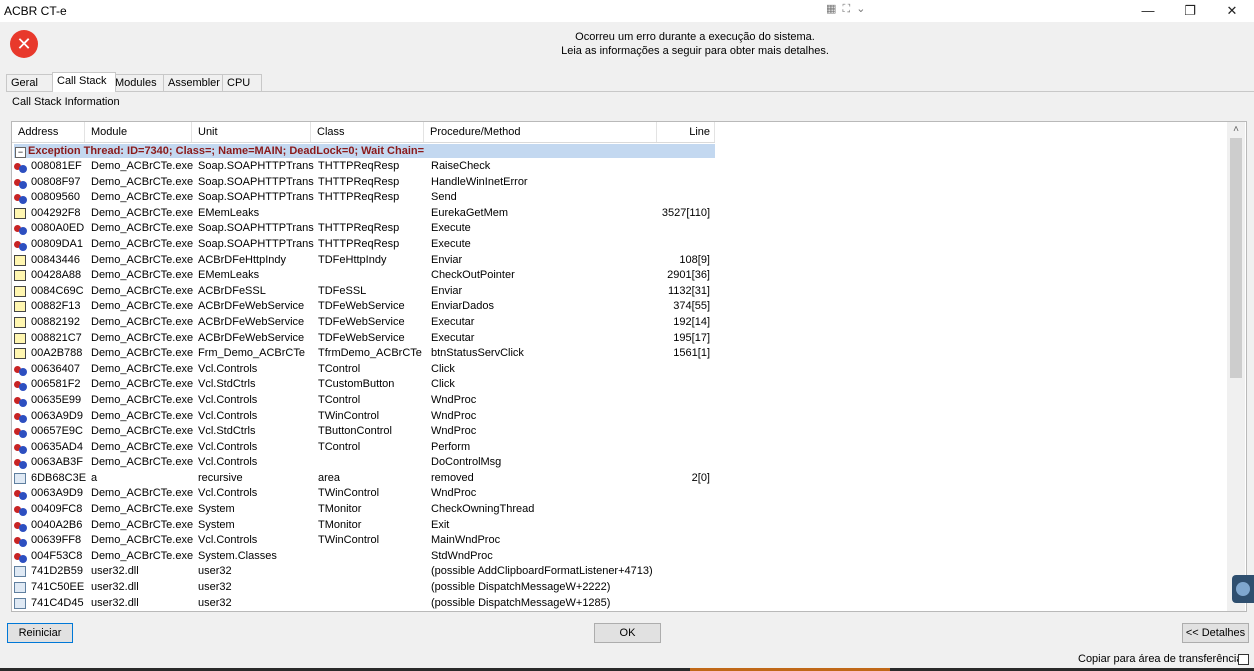 This screenshot has width=1254, height=671. Describe the element at coordinates (138, 132) in the screenshot. I see `column-module: Module` at that location.